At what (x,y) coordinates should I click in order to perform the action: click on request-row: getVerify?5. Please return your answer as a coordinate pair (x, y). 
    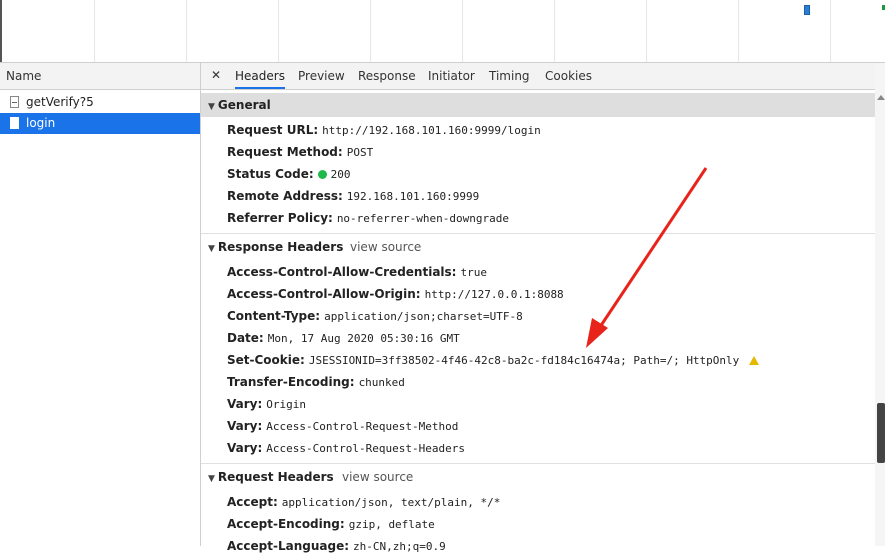
    Looking at the image, I should click on (100, 102).